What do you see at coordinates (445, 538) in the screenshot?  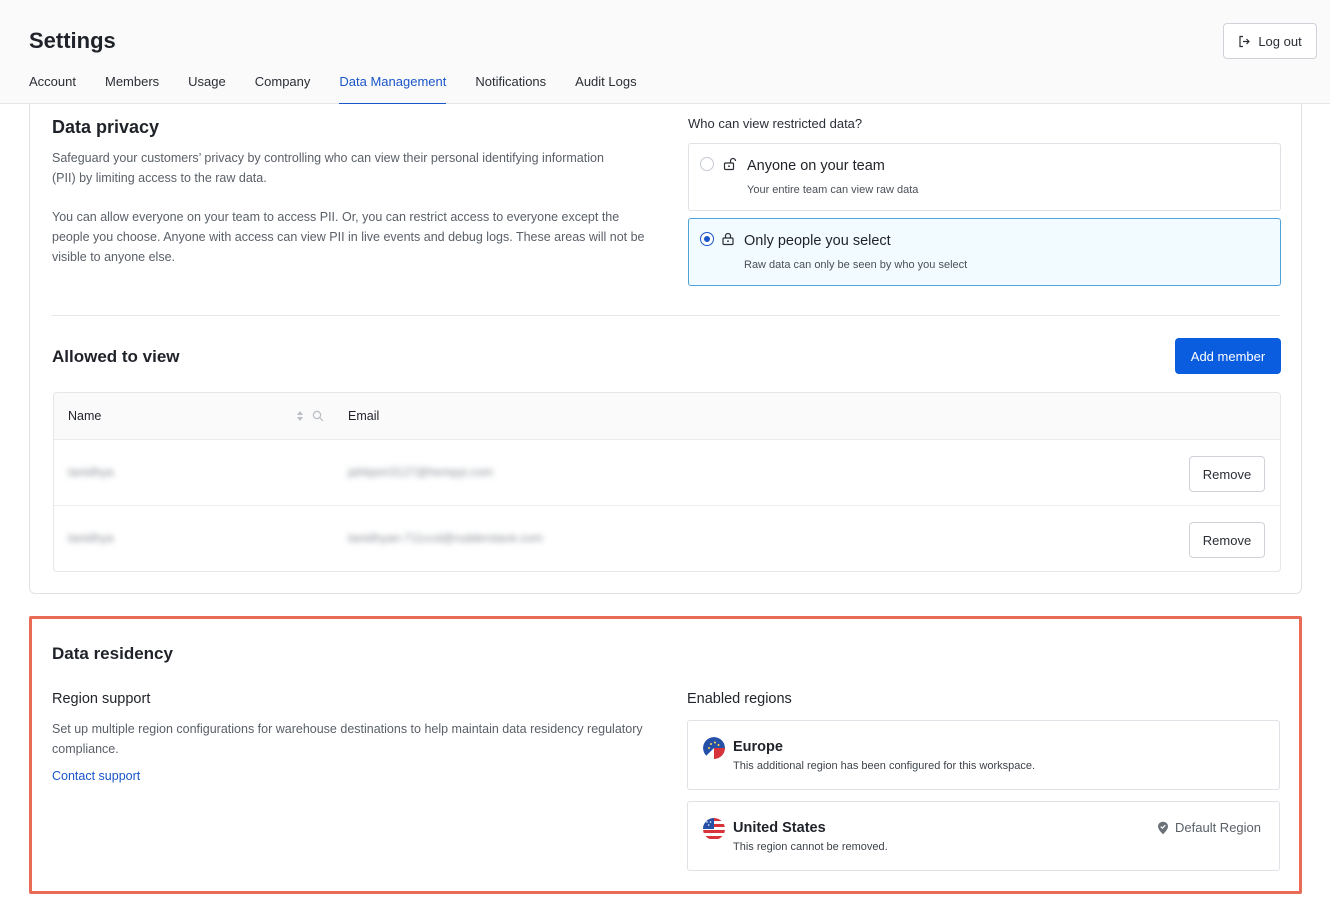 I see `member-email: tanidhyan-711ccd@rudderstack.com` at bounding box center [445, 538].